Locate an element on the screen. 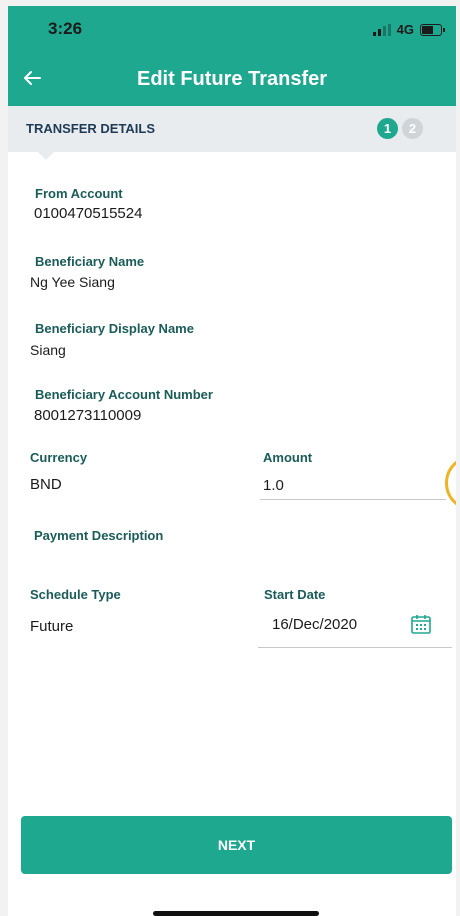 The image size is (460, 916). status-time: 3:26 is located at coordinates (65, 28).